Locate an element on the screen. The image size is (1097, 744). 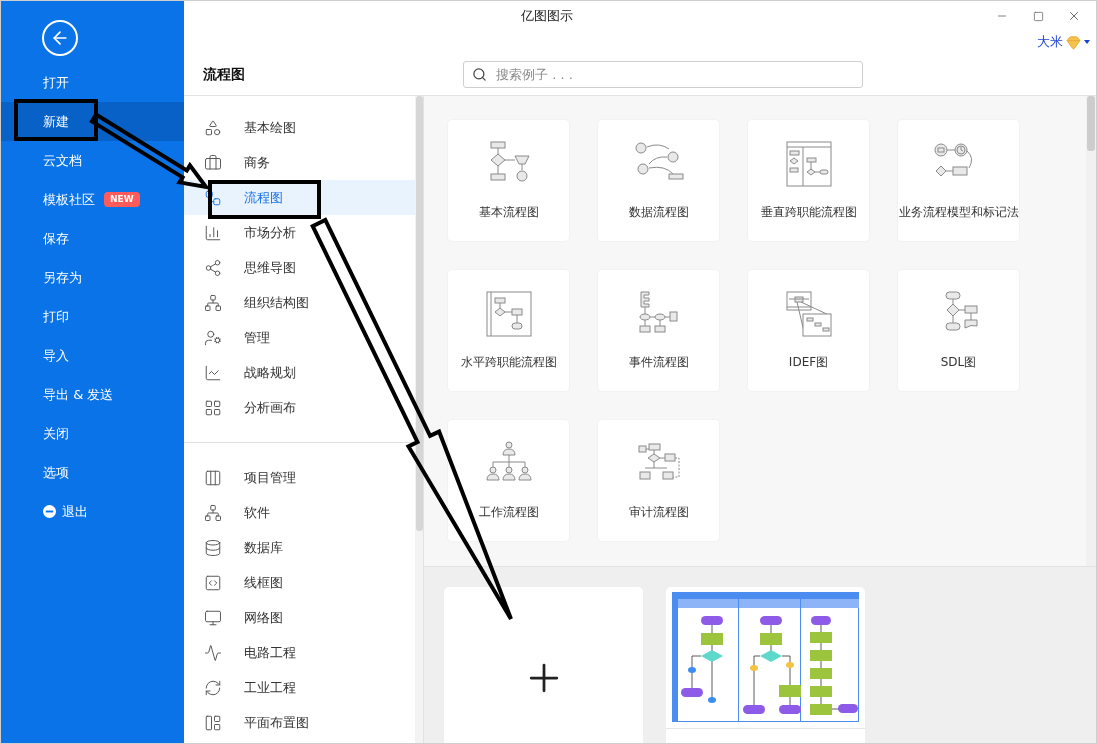
category-item: 基本绘图 is located at coordinates (299, 127).